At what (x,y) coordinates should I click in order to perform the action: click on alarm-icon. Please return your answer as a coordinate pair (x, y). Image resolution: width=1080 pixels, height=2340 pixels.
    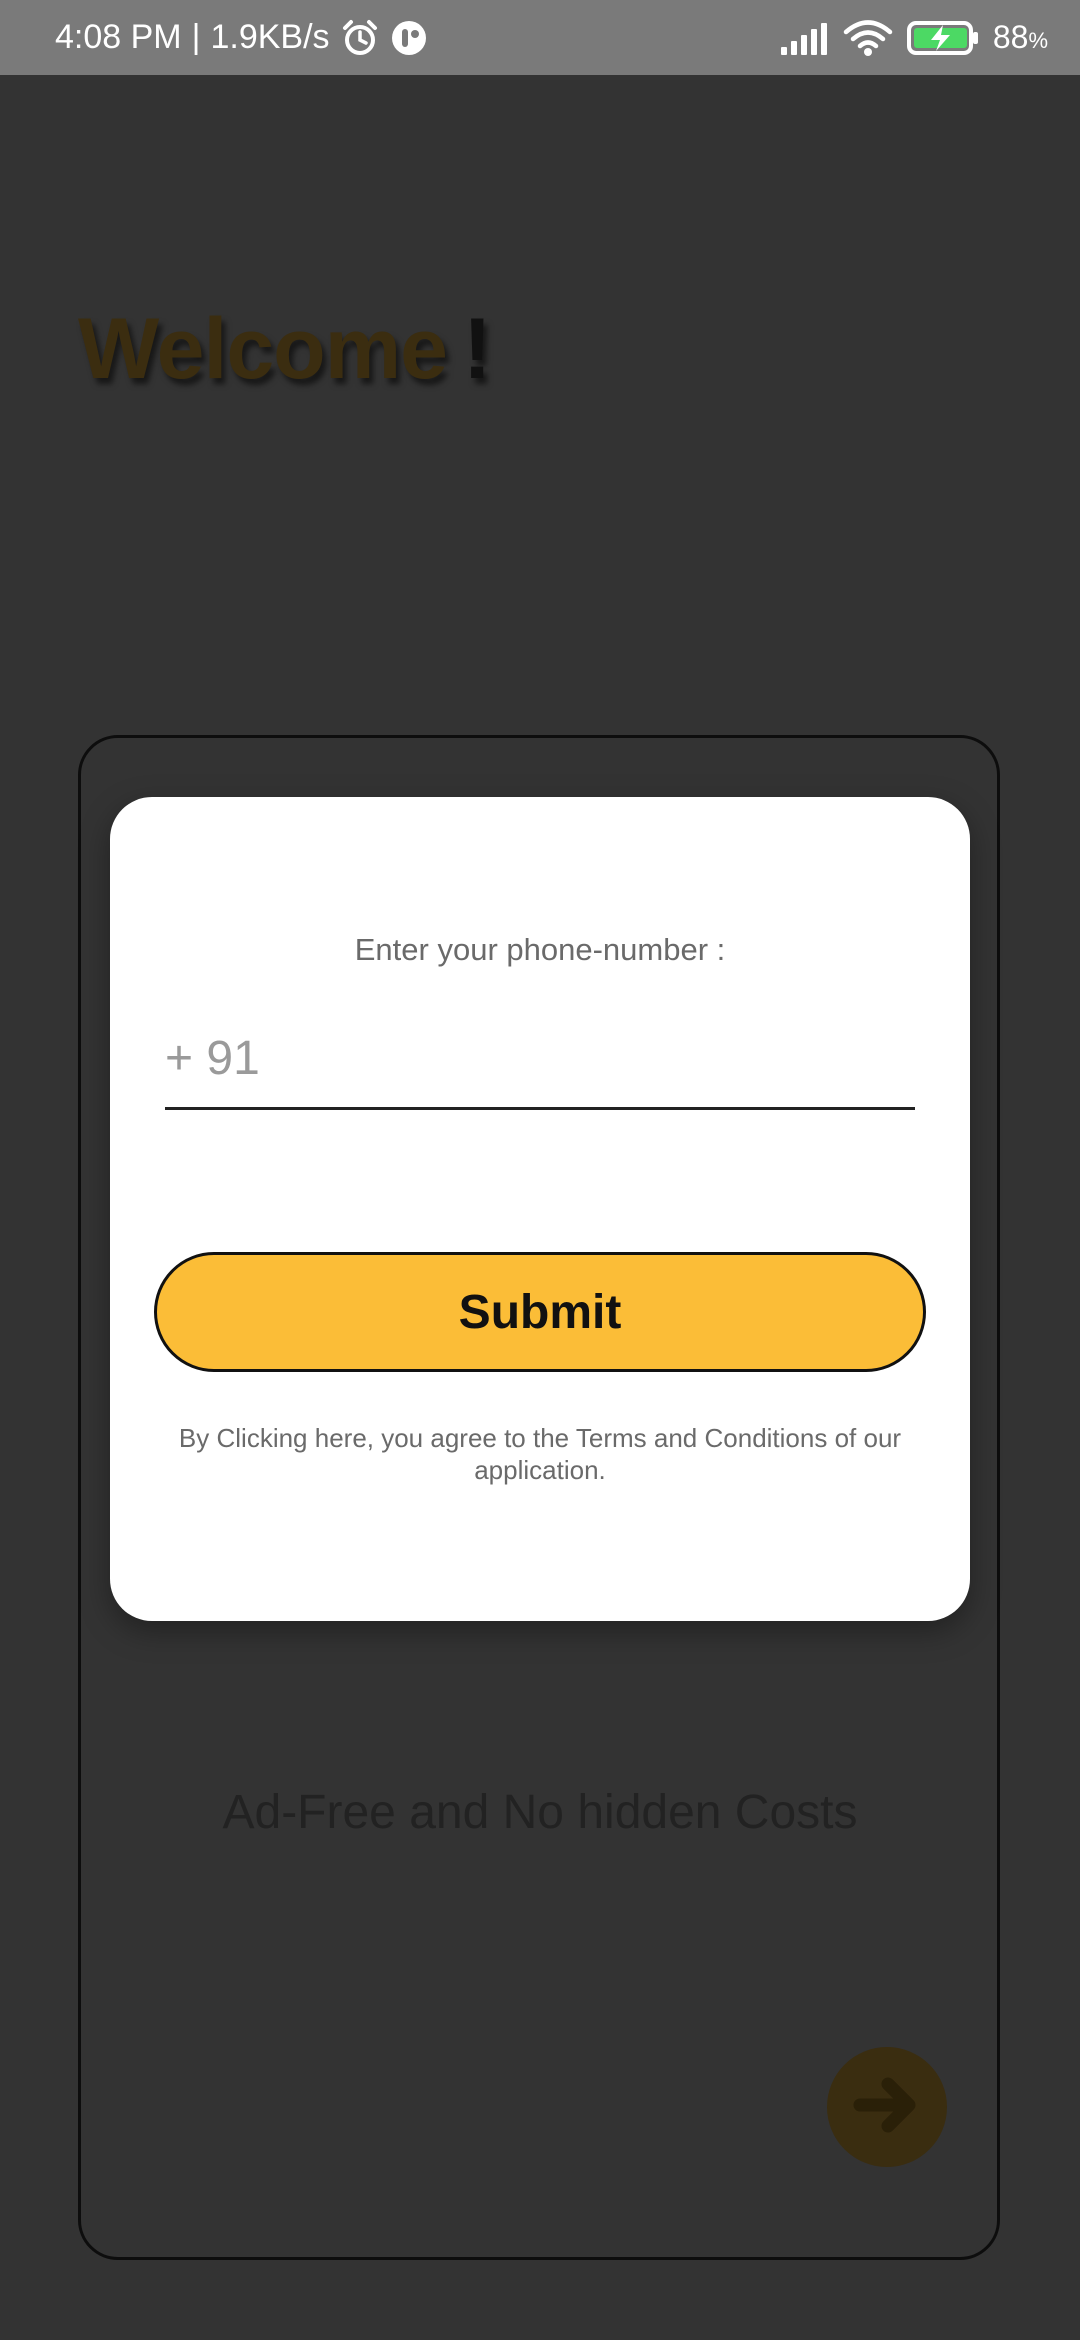
    Looking at the image, I should click on (360, 38).